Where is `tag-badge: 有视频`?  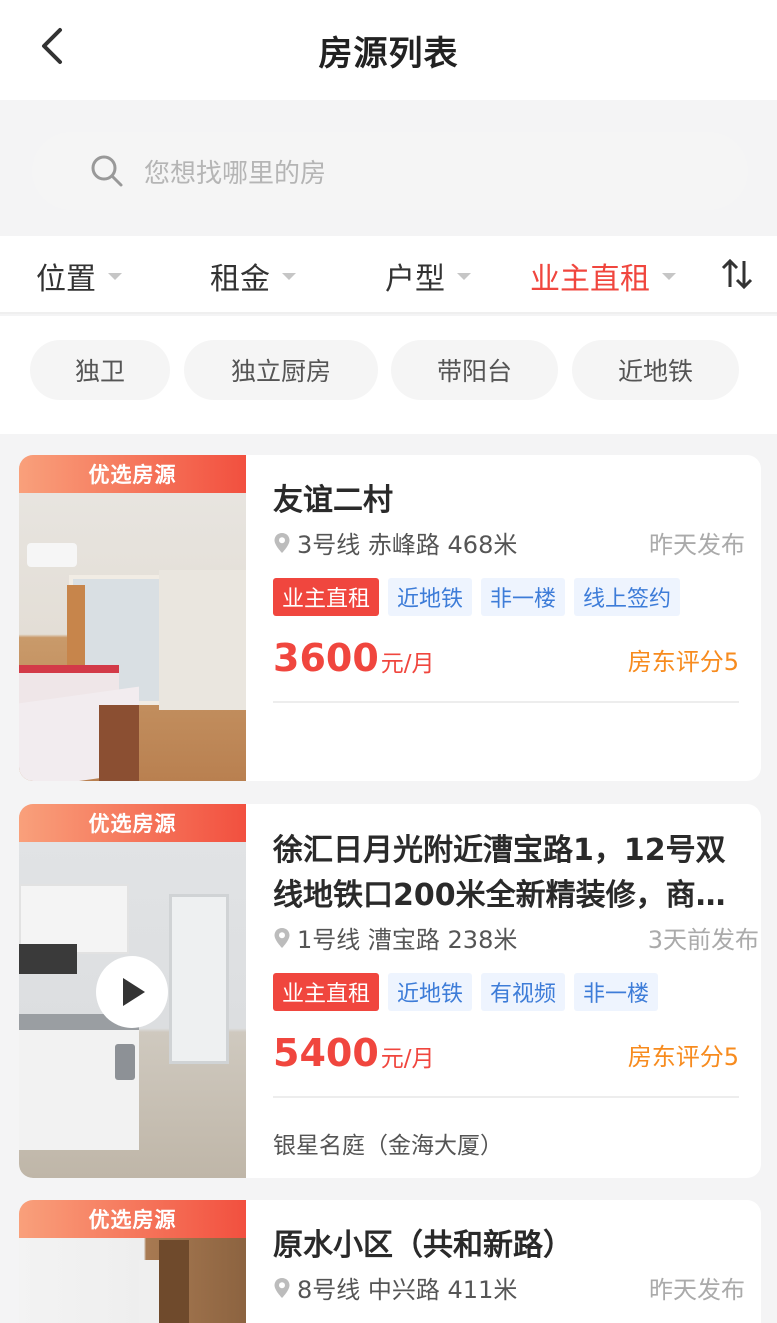 tag-badge: 有视频 is located at coordinates (523, 992).